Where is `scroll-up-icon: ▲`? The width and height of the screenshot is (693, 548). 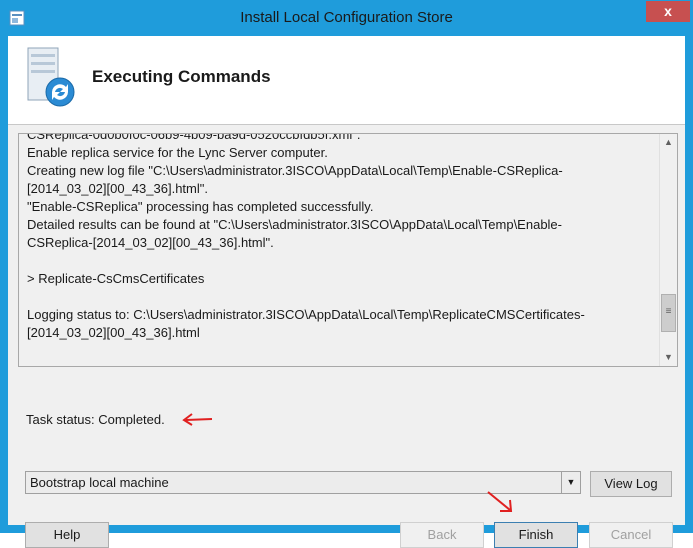
scroll-up-icon: ▲ is located at coordinates (668, 142).